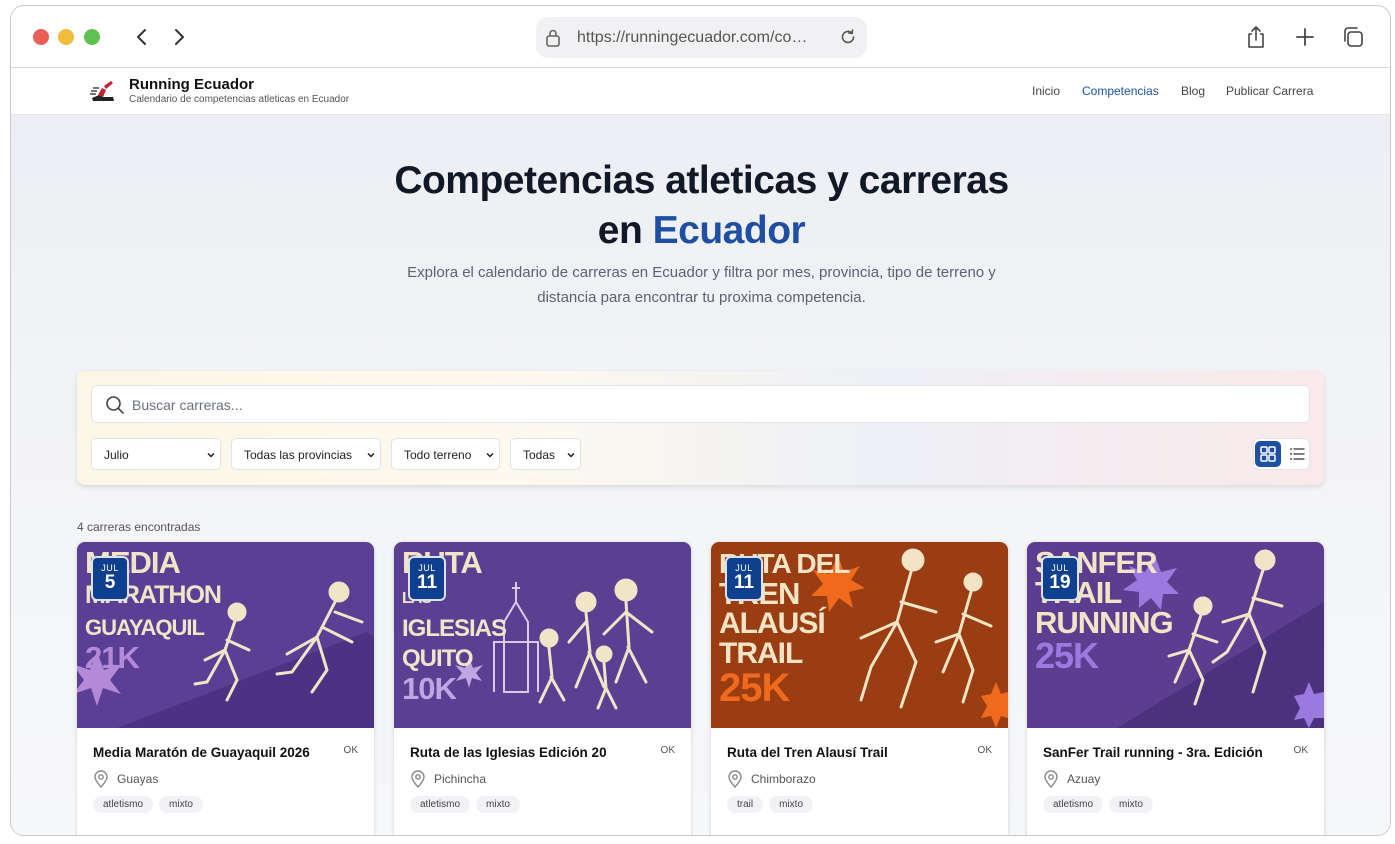 Image resolution: width=1395 pixels, height=844 pixels. I want to click on province-select: Todas las provincias, so click(306, 454).